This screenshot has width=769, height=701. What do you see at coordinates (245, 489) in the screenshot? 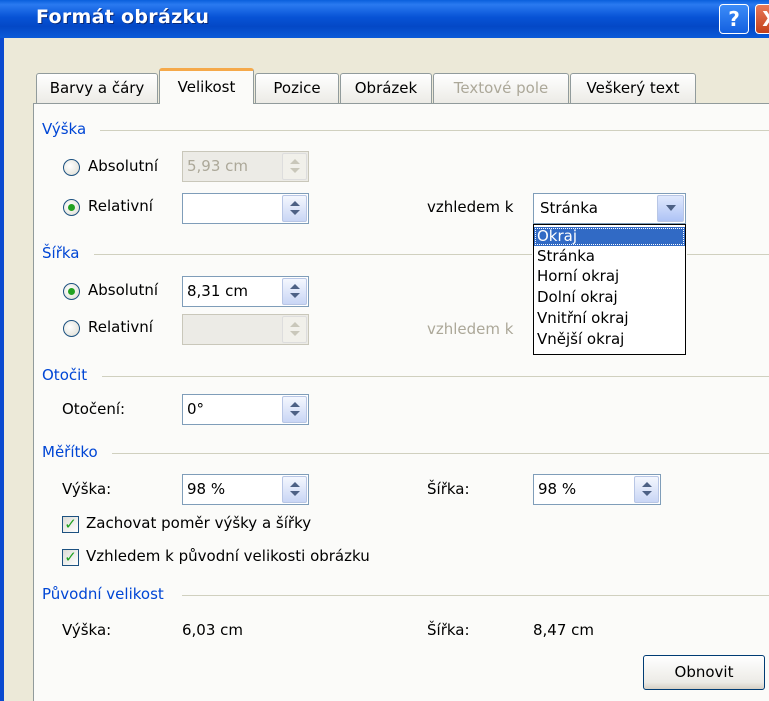
I see `scale-height-input: 98 %` at bounding box center [245, 489].